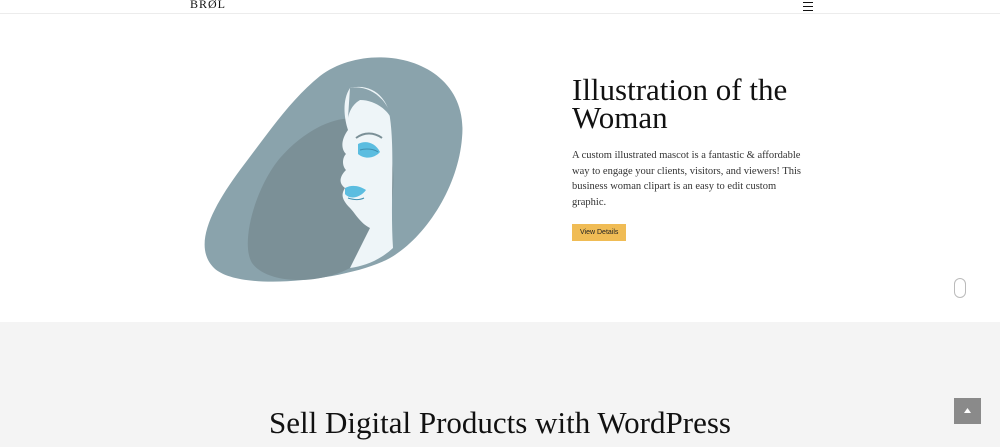  I want to click on back-to-top-button, so click(967, 411).